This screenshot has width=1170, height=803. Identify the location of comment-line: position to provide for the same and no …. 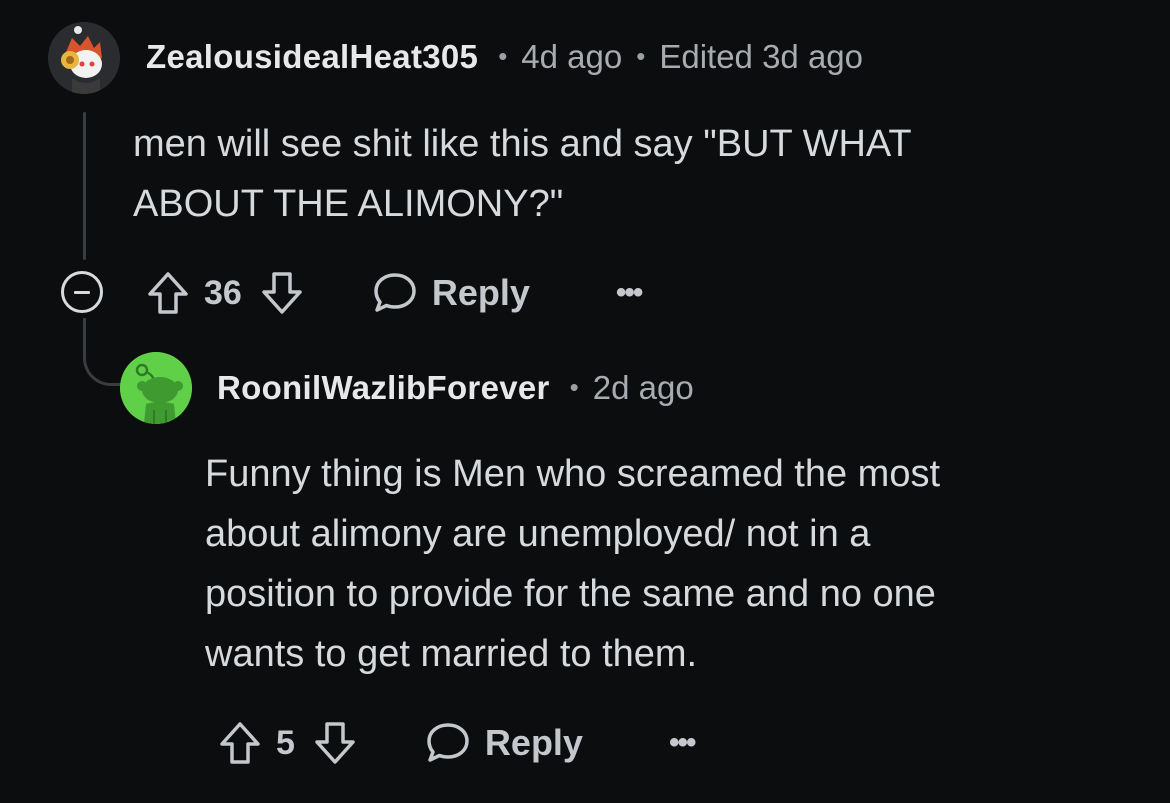
(570, 594).